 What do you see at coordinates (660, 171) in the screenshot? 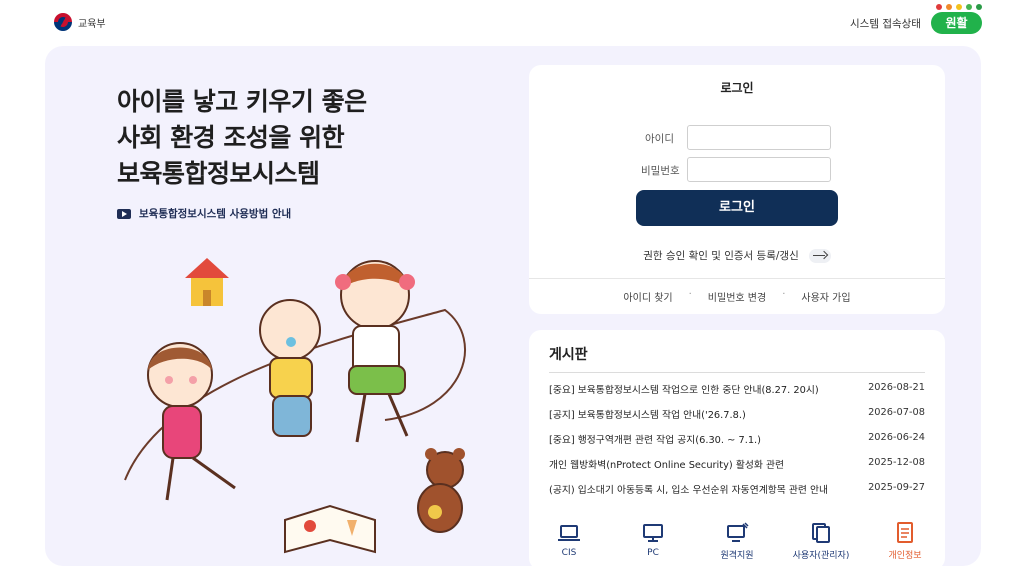
I see `password-label: 비밀번호` at bounding box center [660, 171].